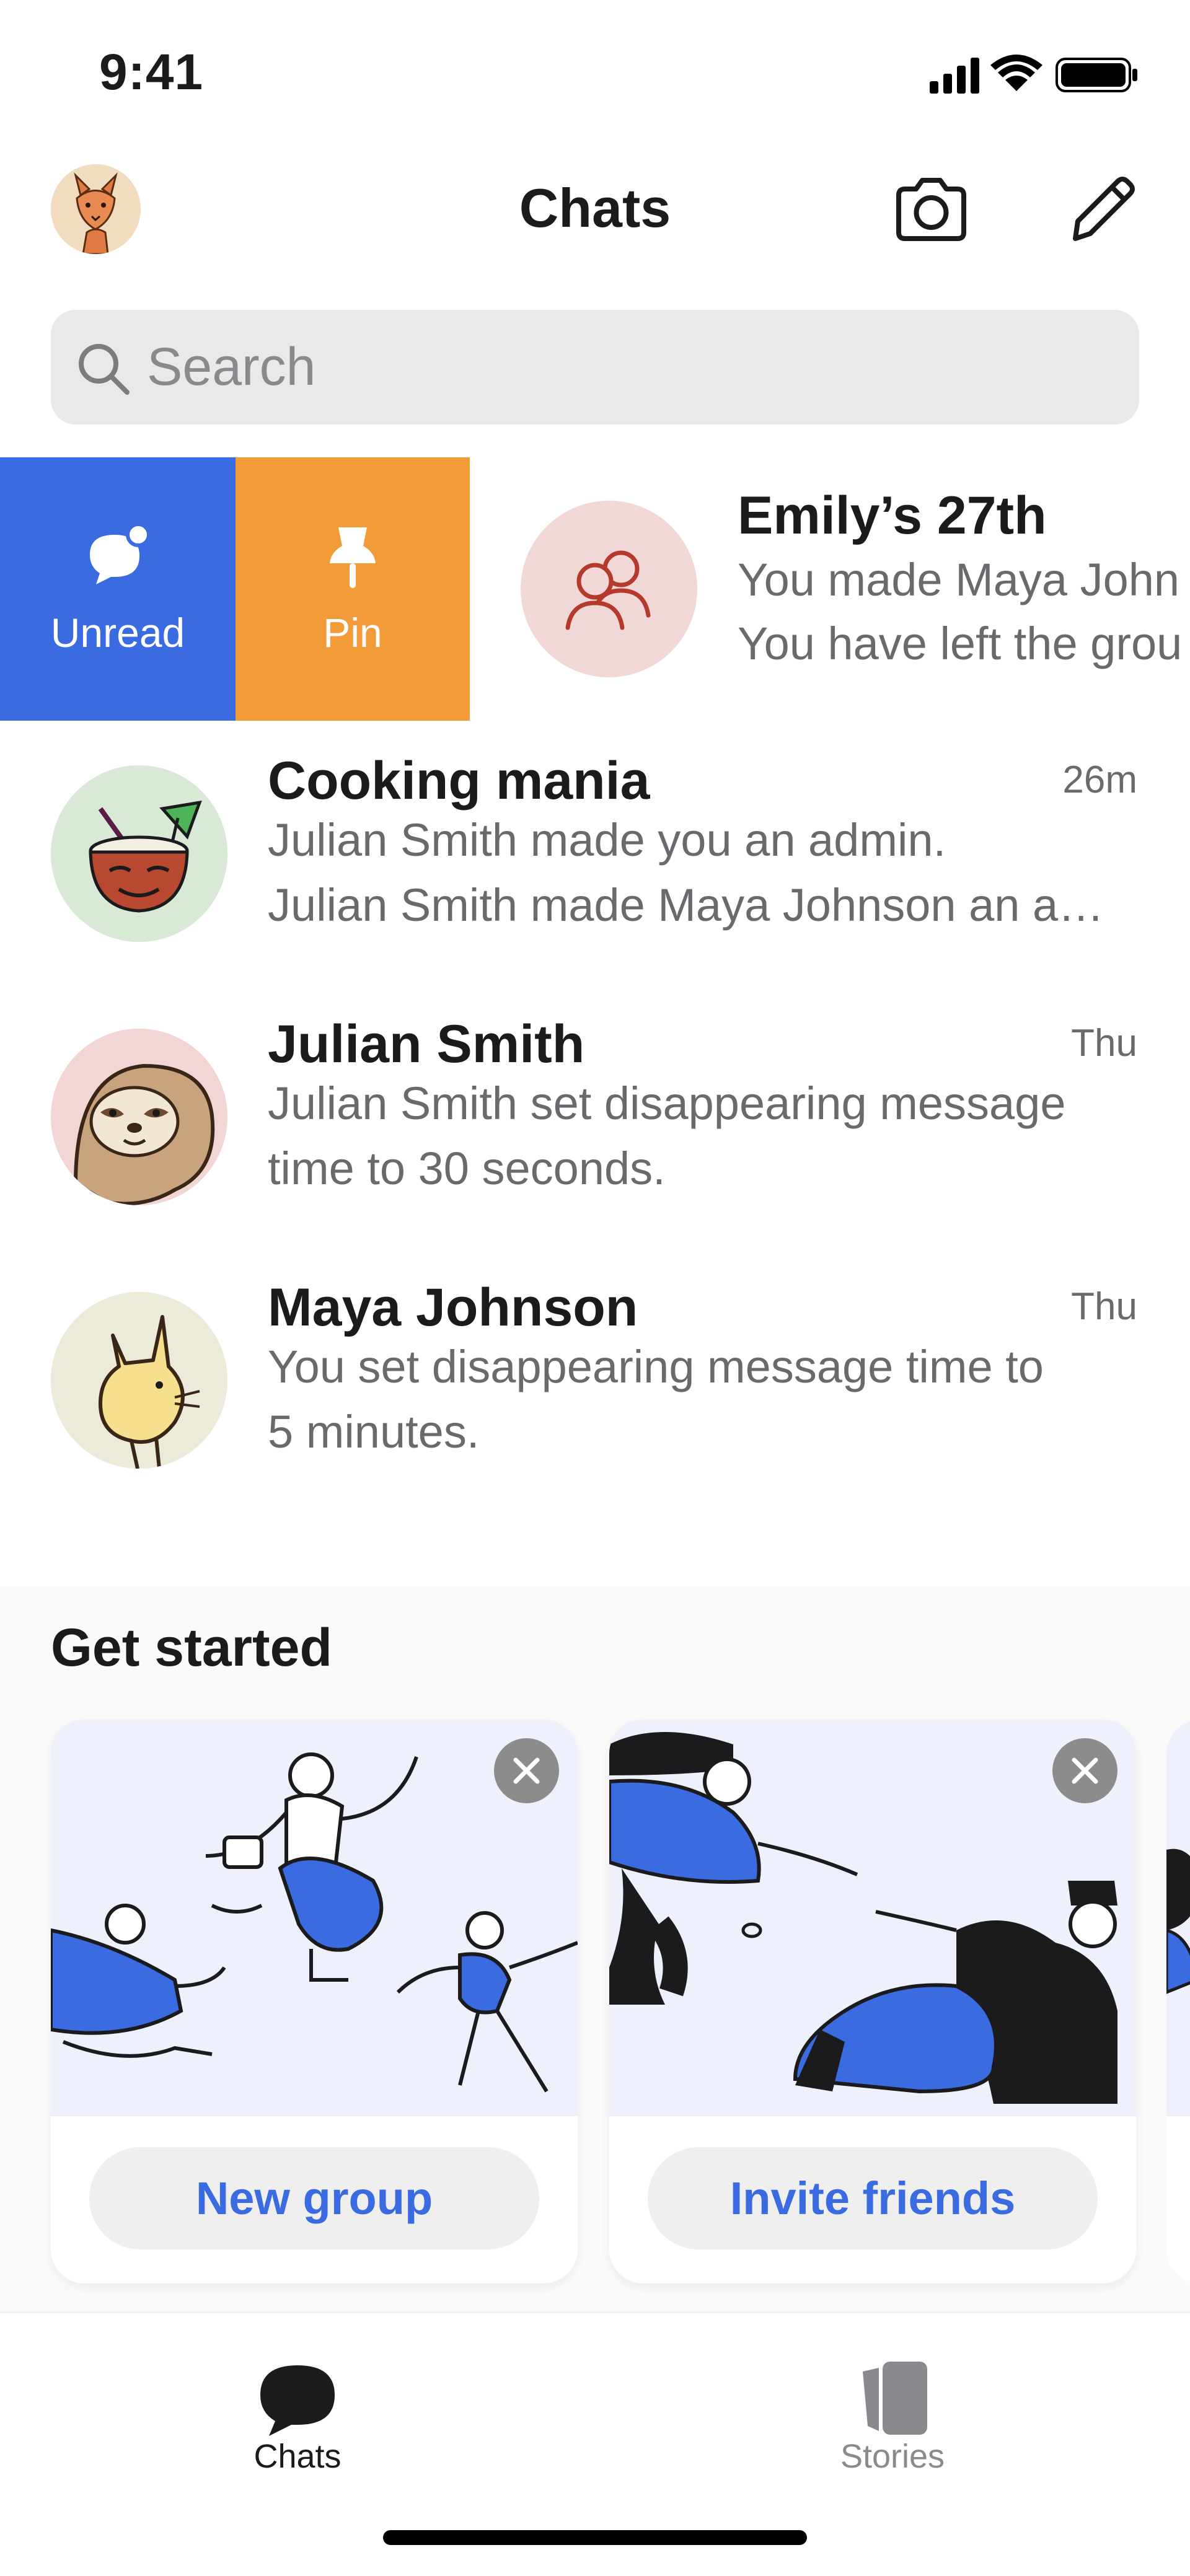 This screenshot has width=1190, height=2576. I want to click on new-group-illustration, so click(314, 1918).